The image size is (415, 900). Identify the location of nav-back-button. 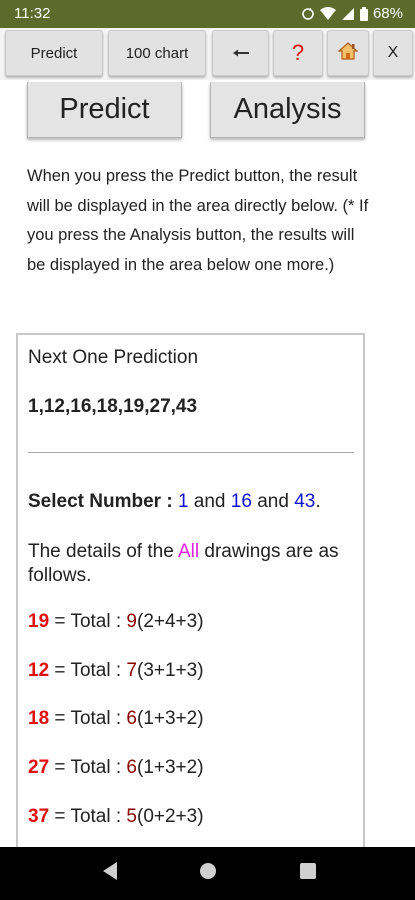
(110, 873).